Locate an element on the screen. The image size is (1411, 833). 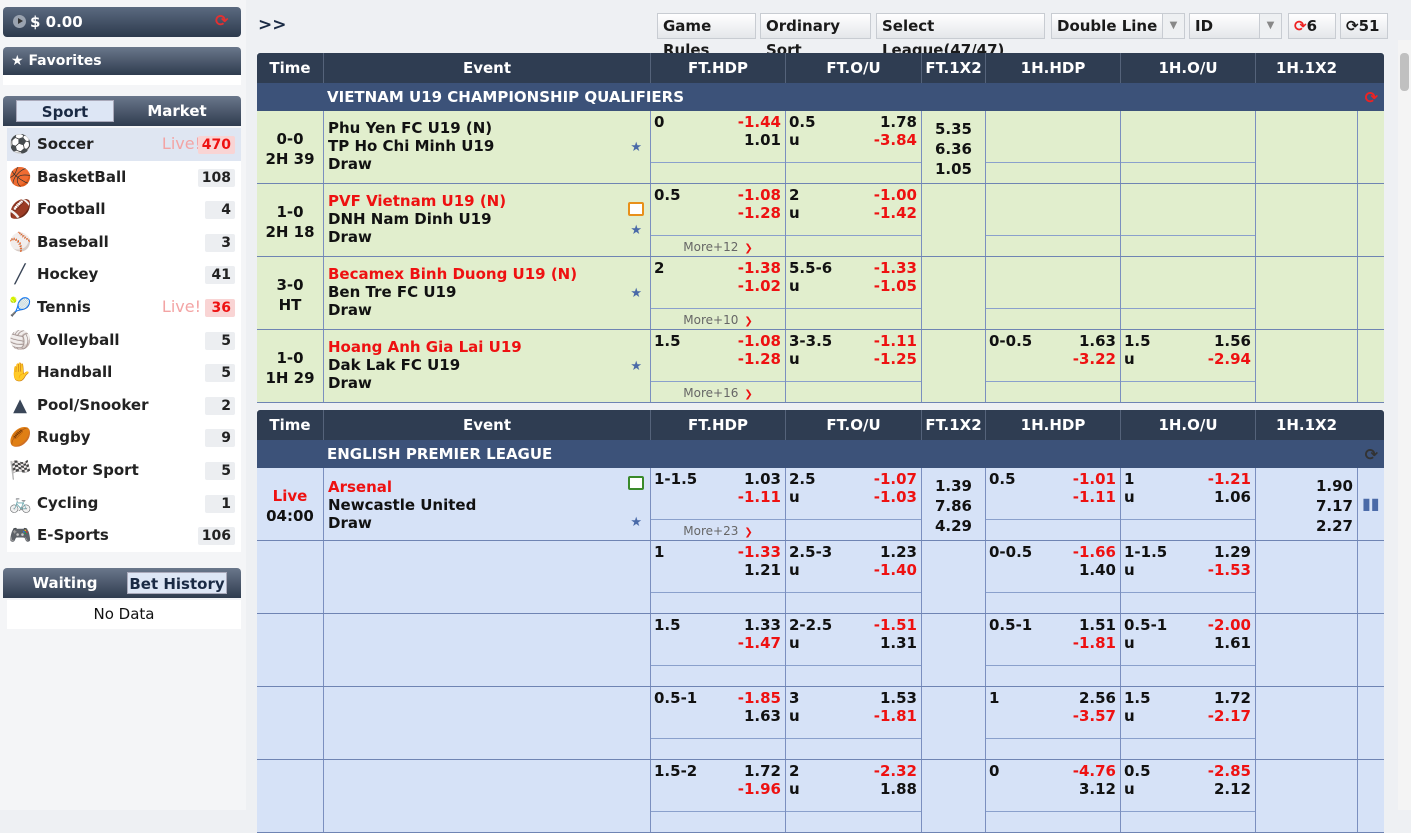
odds-value: 1.05 is located at coordinates (953, 169).